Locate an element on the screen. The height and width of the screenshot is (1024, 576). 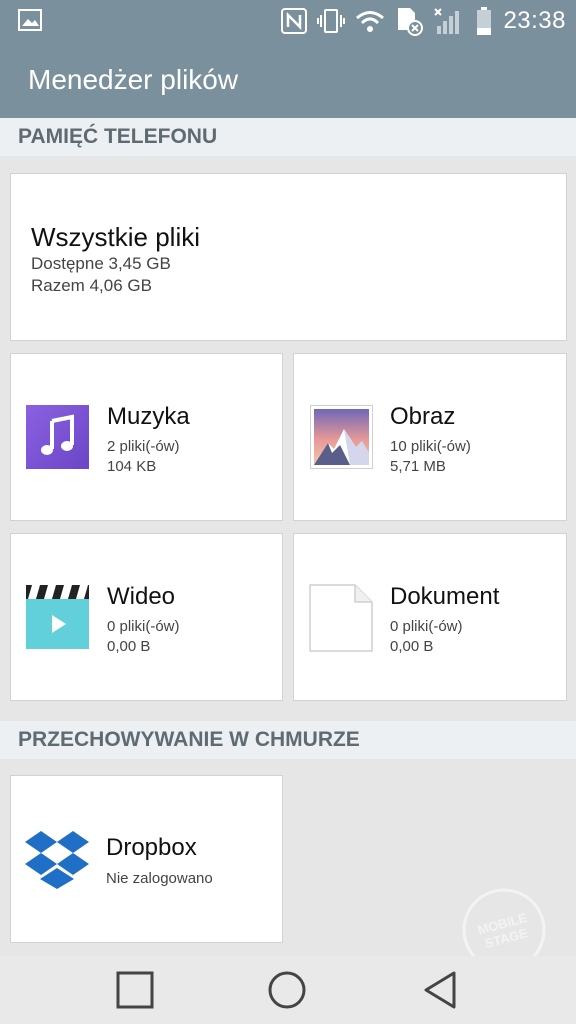
image-icon is located at coordinates (341, 437).